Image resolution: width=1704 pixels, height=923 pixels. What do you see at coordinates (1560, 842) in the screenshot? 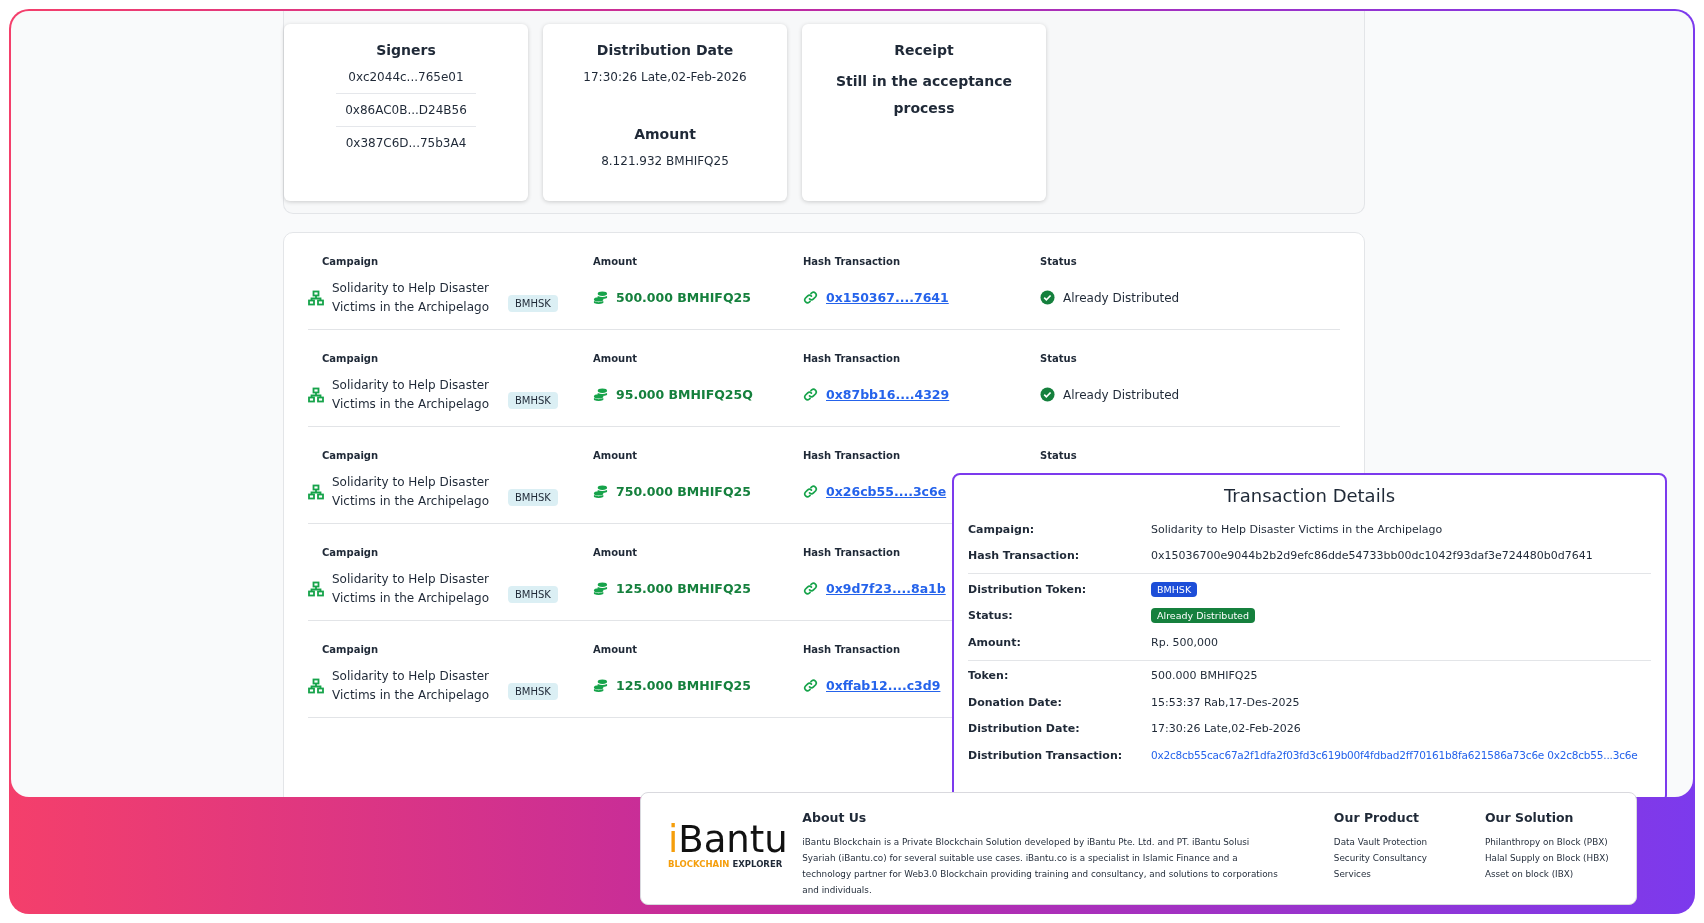
I see `footer-link: Philanthropy on Block (PBX)` at bounding box center [1560, 842].